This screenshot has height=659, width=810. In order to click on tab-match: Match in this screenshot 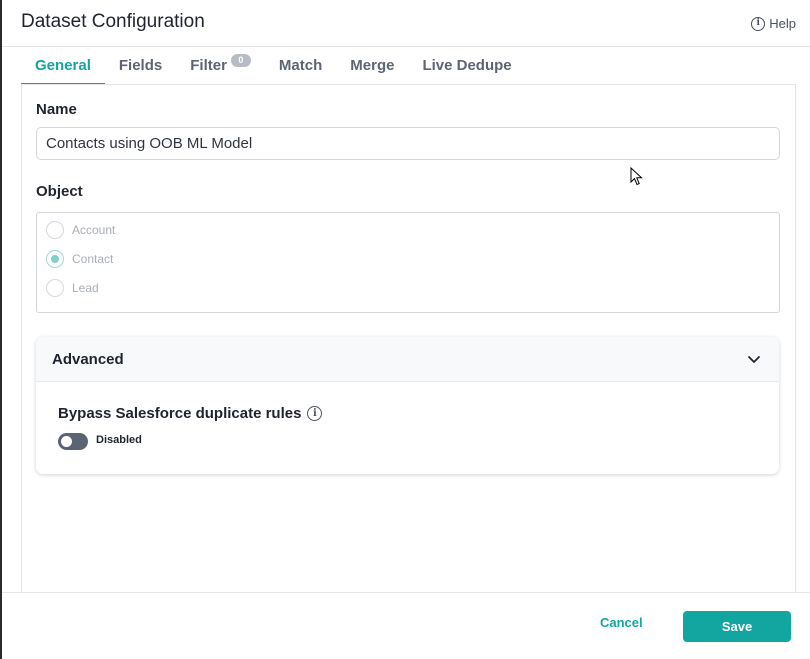, I will do `click(300, 65)`.